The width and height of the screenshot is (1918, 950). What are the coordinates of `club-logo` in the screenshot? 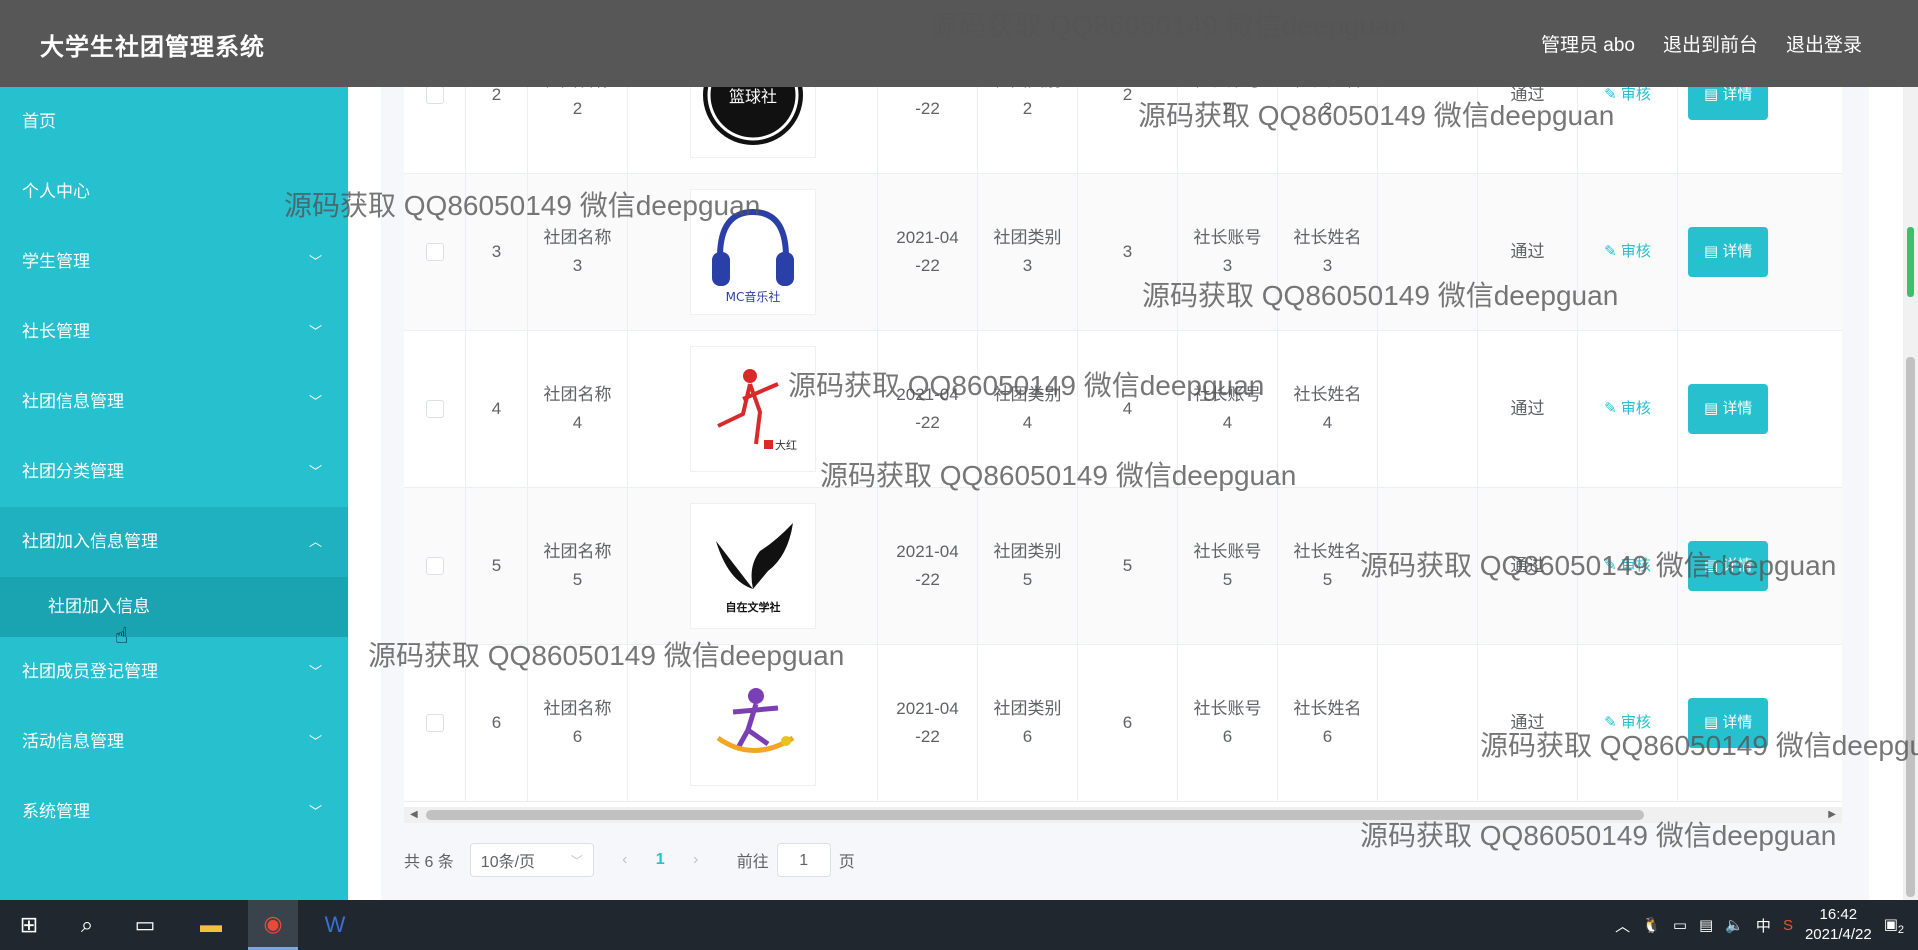 It's located at (752, 723).